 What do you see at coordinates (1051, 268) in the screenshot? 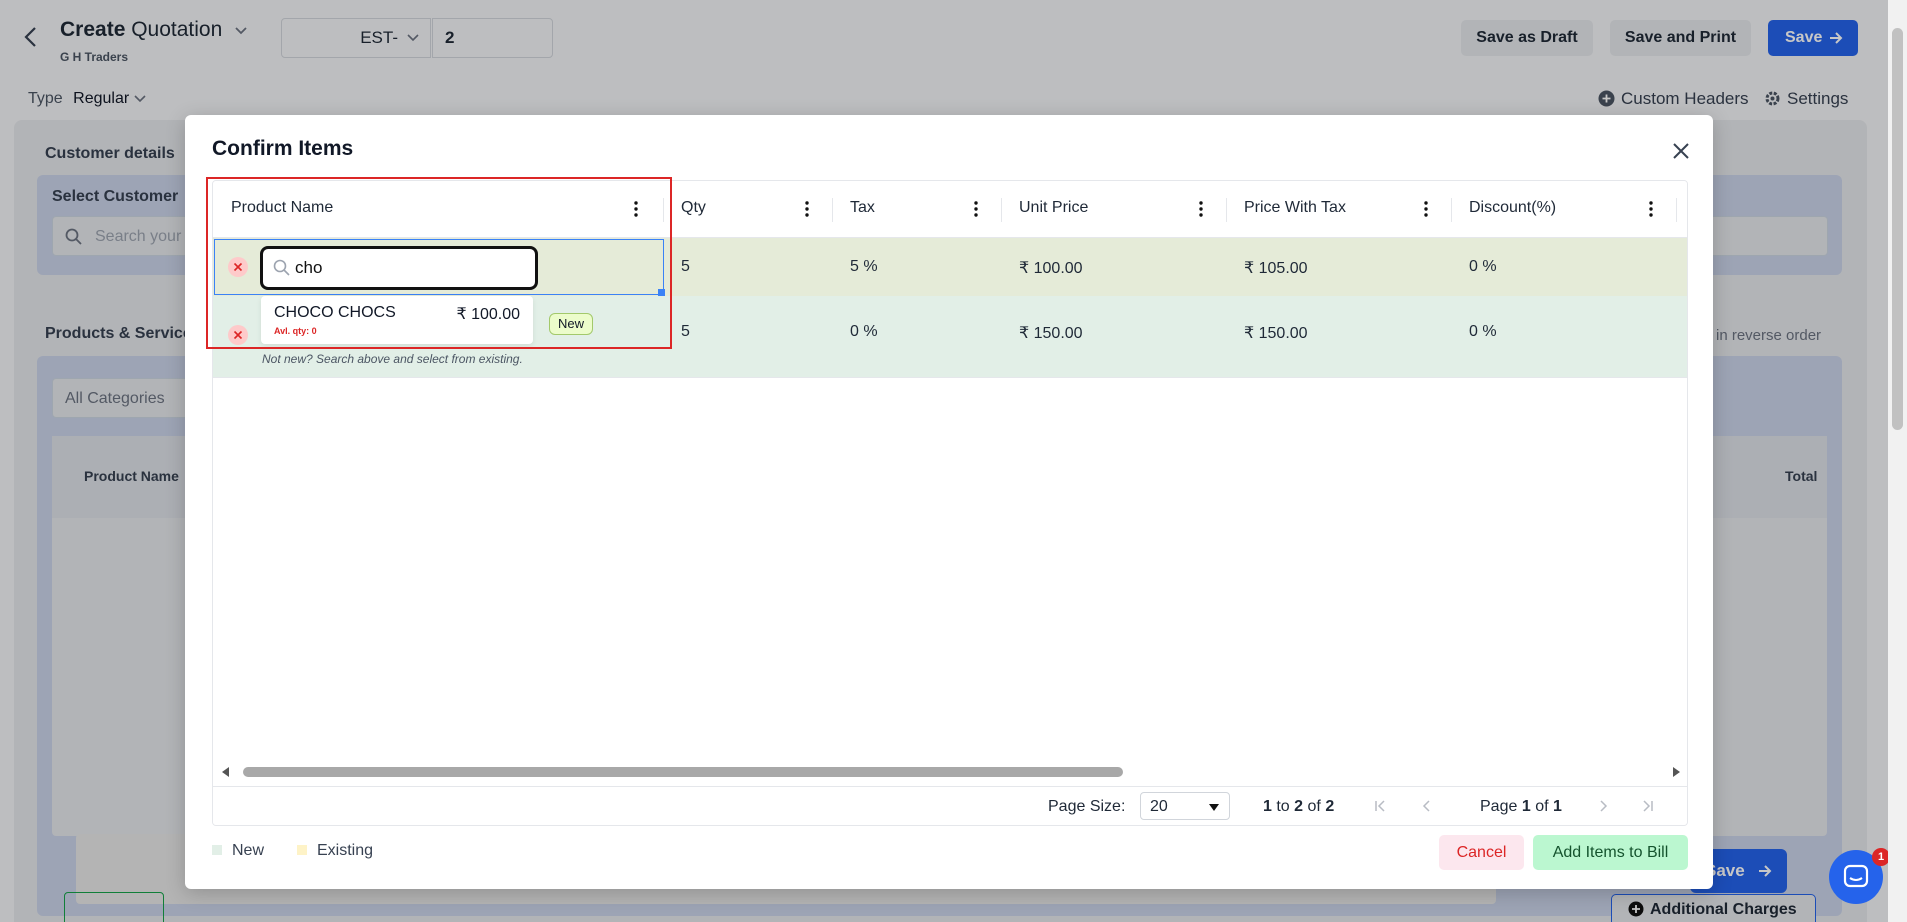
I see `unit-price-cell: ₹ 100.00` at bounding box center [1051, 268].